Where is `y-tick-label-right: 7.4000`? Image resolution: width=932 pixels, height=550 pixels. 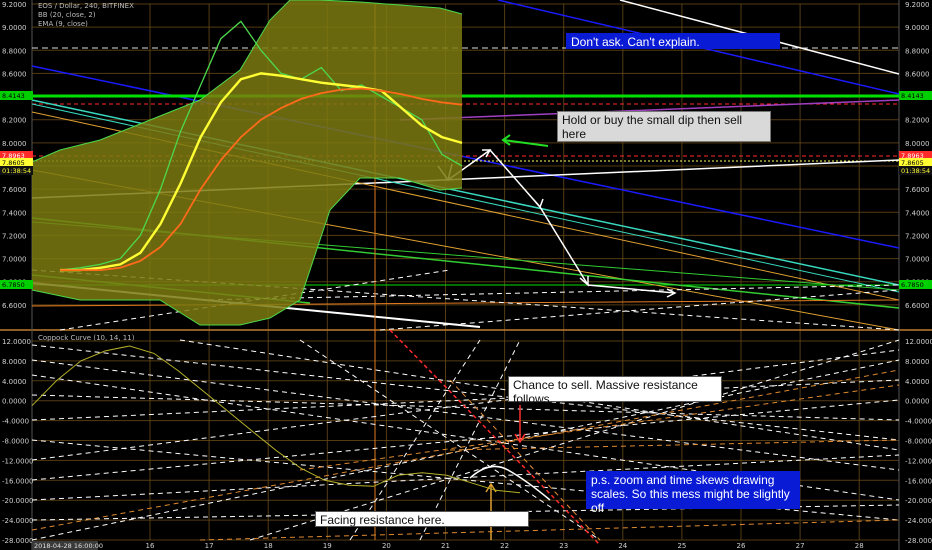 y-tick-label-right: 7.4000 is located at coordinates (917, 213).